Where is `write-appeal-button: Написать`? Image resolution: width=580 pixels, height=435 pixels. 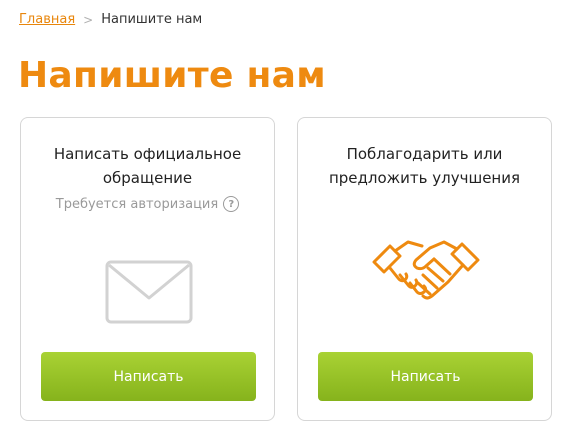 write-appeal-button: Написать is located at coordinates (148, 376).